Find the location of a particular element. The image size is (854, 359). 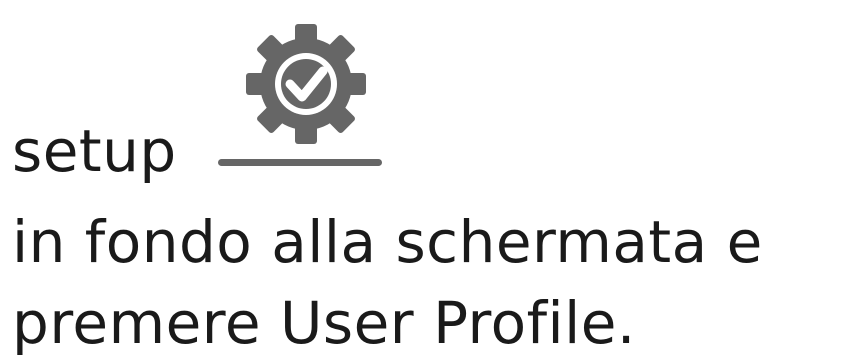

instruction-line-3: premere User Profile. is located at coordinates (324, 323).